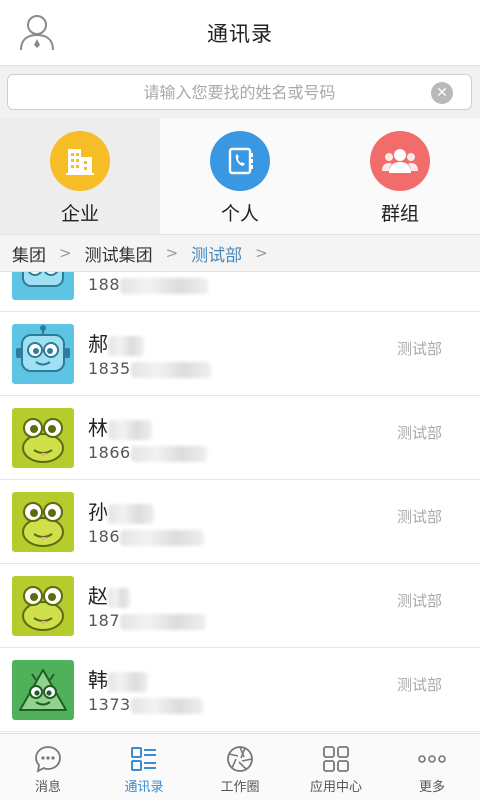  I want to click on tab-work-circle: 工作圈, so click(240, 767).